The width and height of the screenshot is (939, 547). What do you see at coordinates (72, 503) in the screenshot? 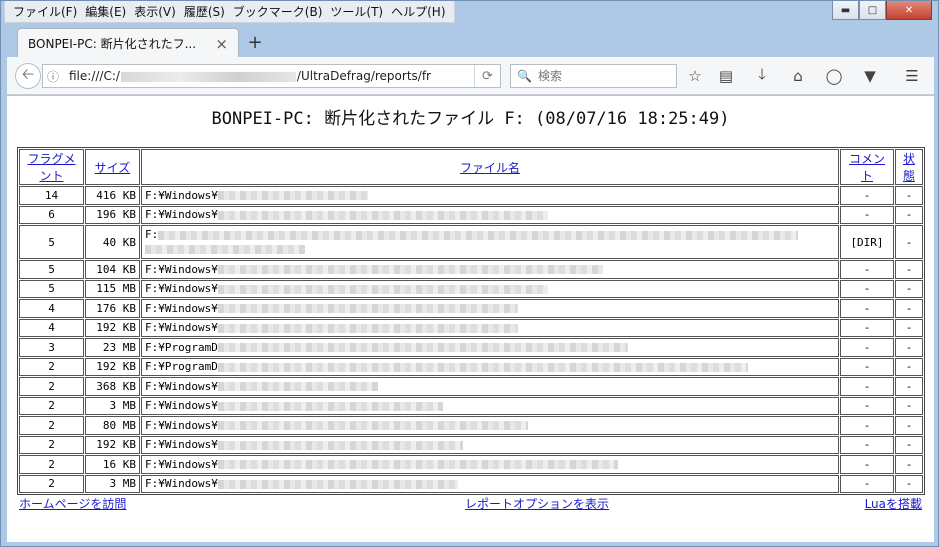
I see `homepage-link: ホームページを訪問` at bounding box center [72, 503].